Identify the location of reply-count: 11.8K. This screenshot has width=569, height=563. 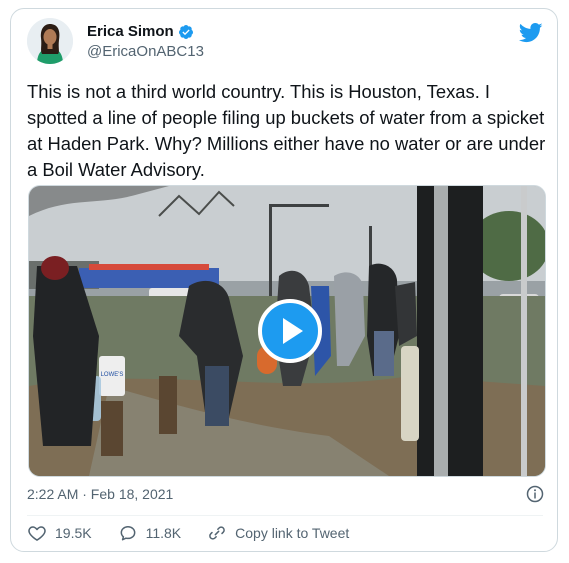
(163, 533).